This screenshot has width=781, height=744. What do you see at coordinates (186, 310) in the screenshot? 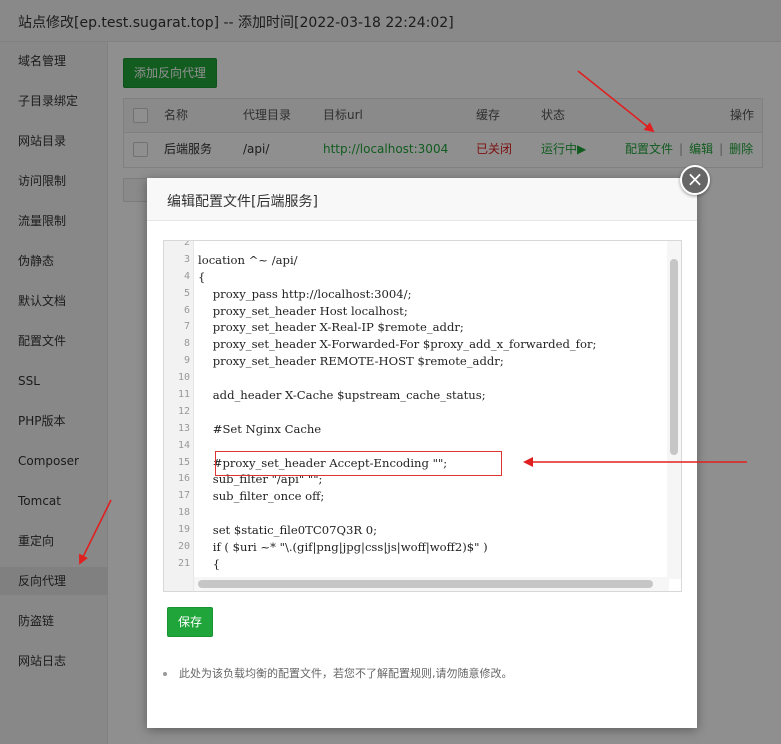
I see `line-number: 6` at bounding box center [186, 310].